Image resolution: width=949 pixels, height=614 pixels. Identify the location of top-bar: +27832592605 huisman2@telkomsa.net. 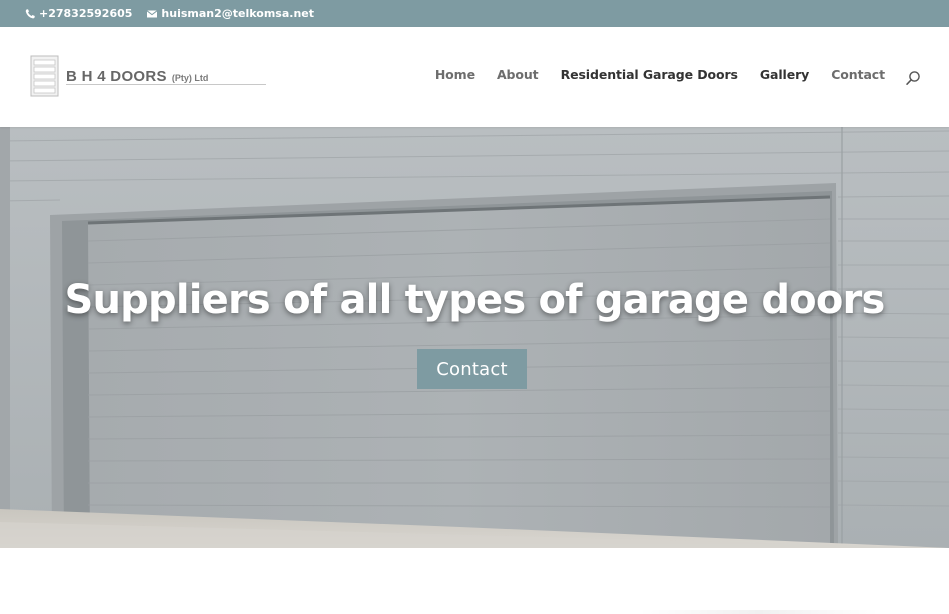
(474, 13).